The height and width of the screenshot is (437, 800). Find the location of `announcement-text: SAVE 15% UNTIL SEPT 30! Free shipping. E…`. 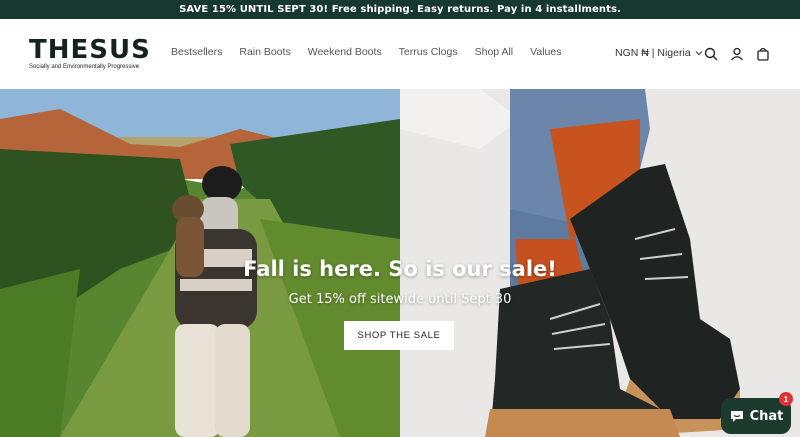

announcement-text: SAVE 15% UNTIL SEPT 30! Free shipping. E… is located at coordinates (400, 9).